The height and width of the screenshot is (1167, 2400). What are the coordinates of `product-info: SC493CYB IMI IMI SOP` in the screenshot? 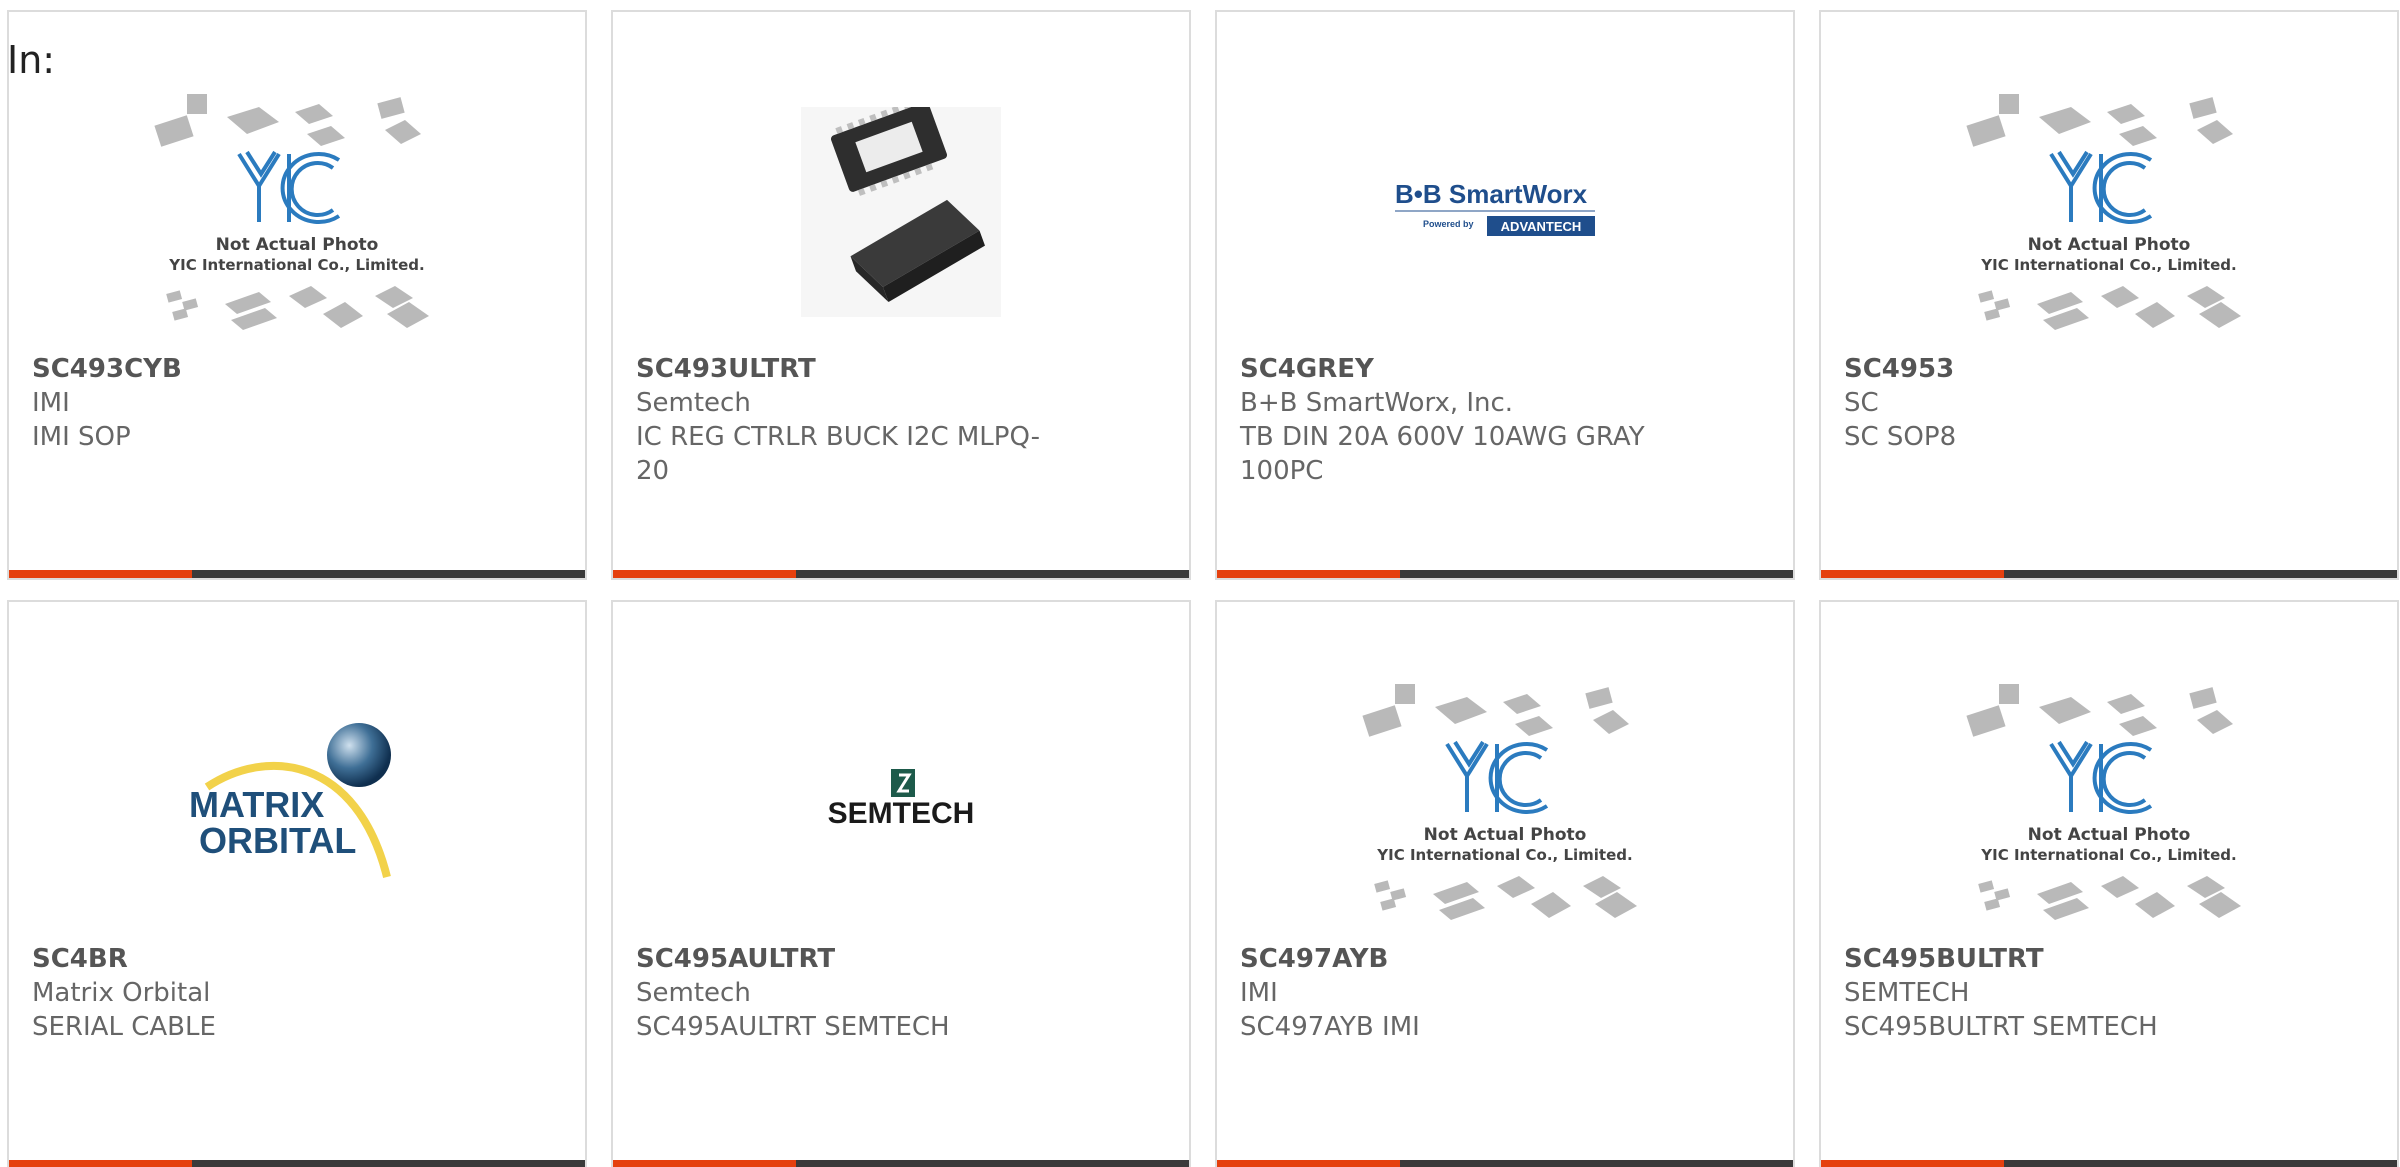 It's located at (292, 403).